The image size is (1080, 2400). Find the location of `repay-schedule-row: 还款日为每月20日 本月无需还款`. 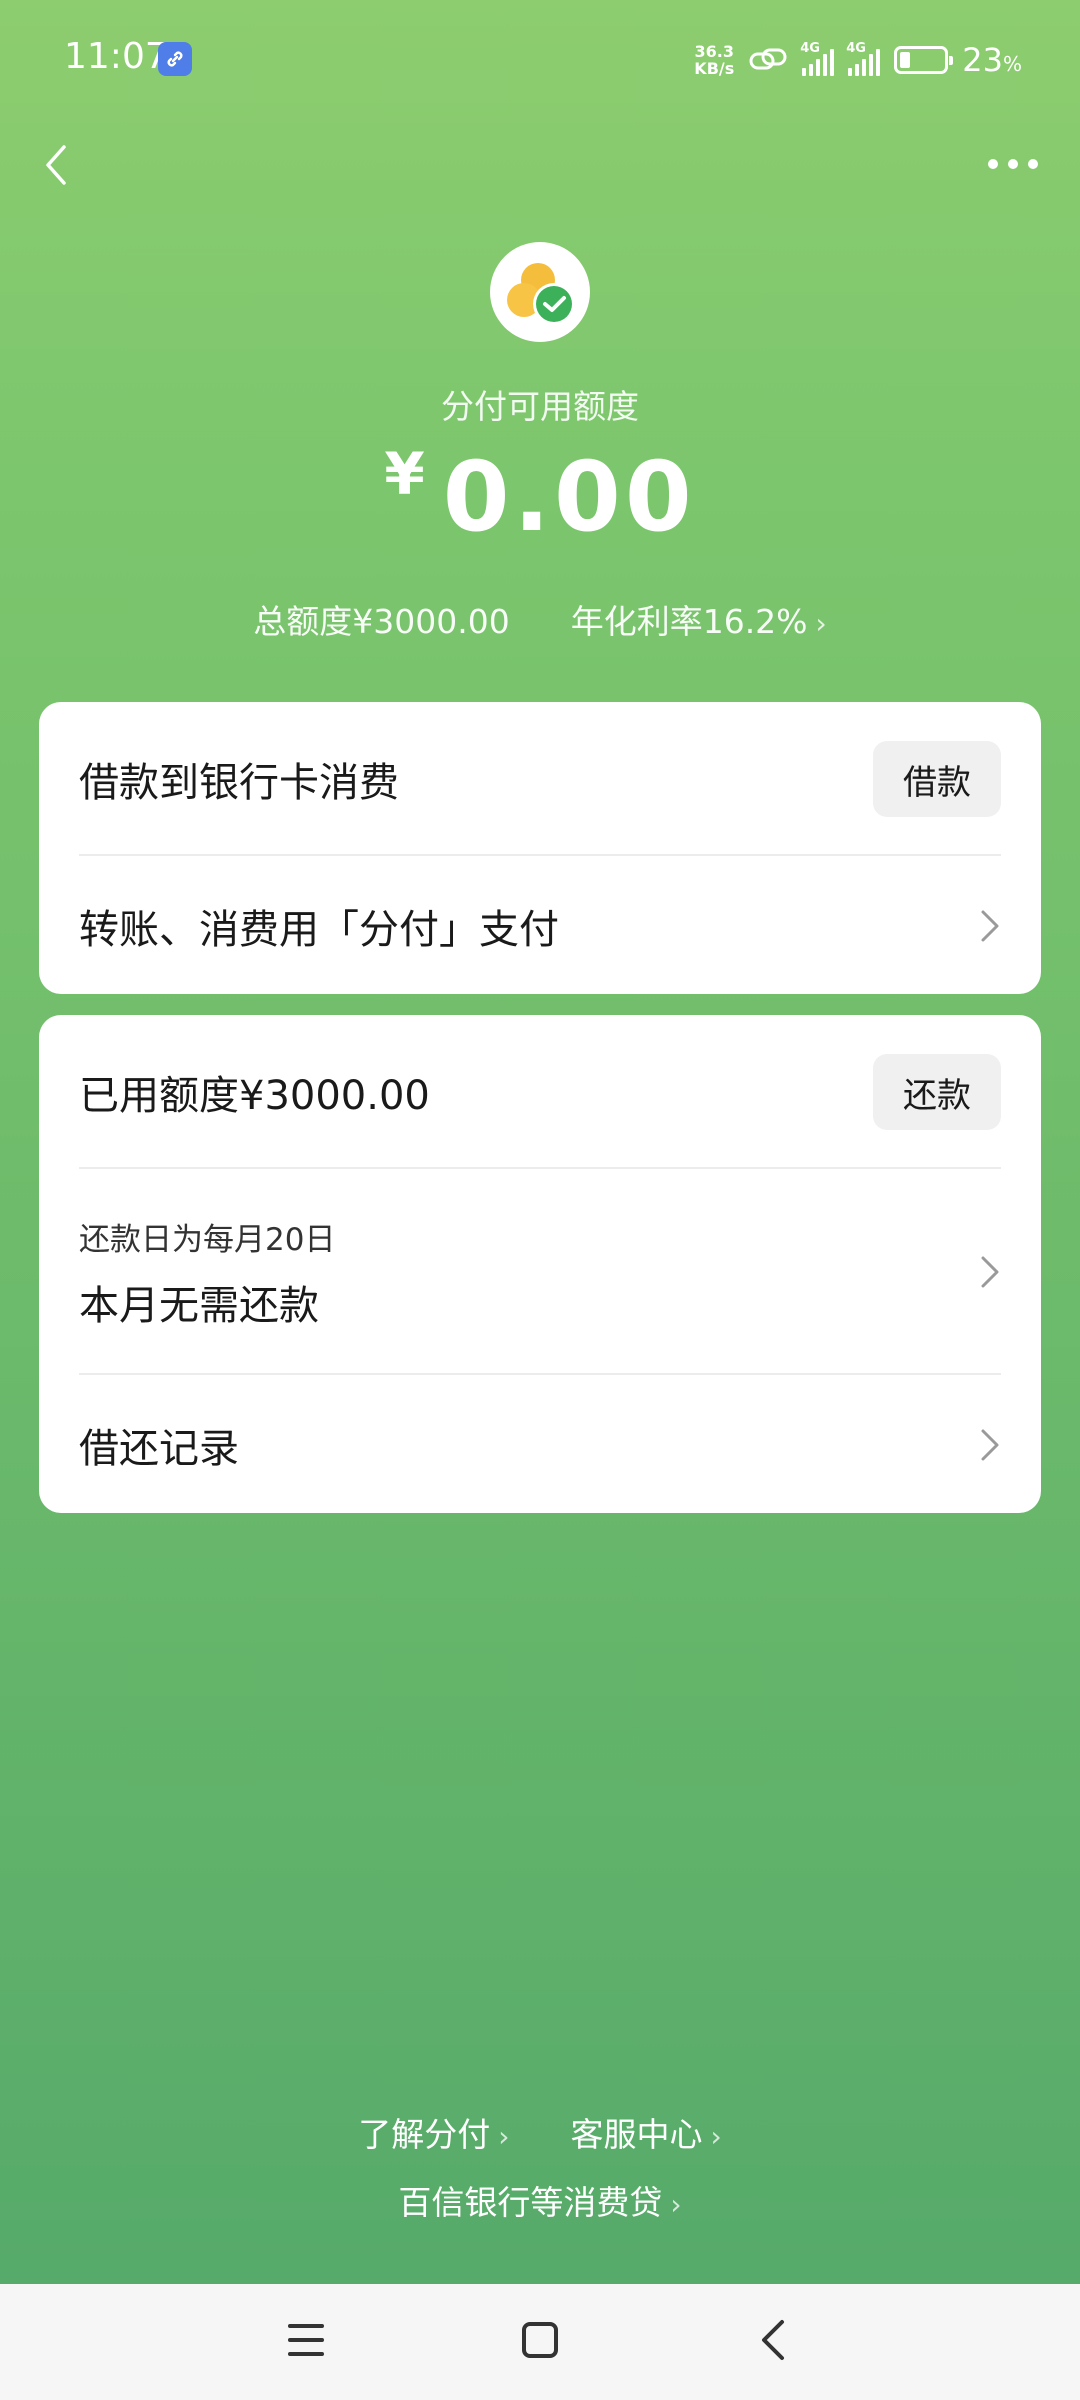

repay-schedule-row: 还款日为每月20日 本月无需还款 is located at coordinates (540, 1272).